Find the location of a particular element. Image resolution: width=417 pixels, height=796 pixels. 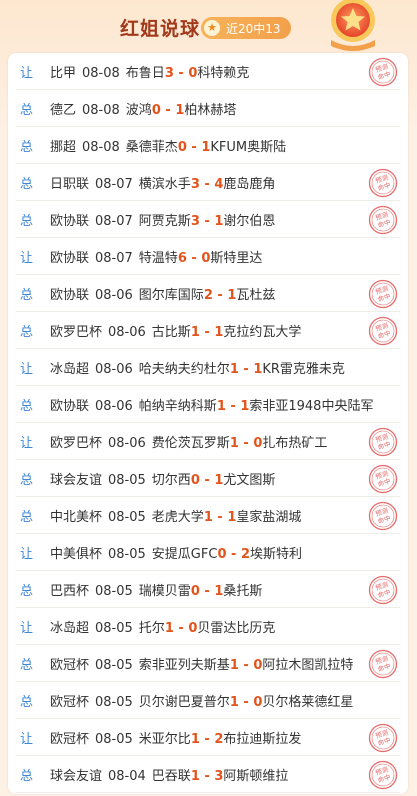

page-title: 红姐说球 is located at coordinates (160, 29).